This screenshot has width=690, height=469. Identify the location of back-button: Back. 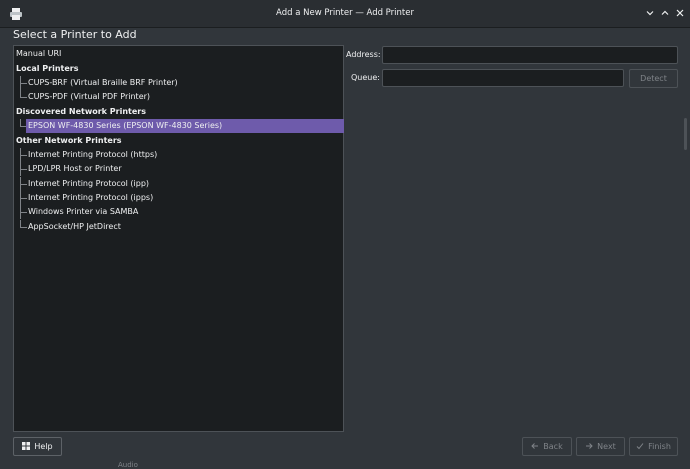
(547, 446).